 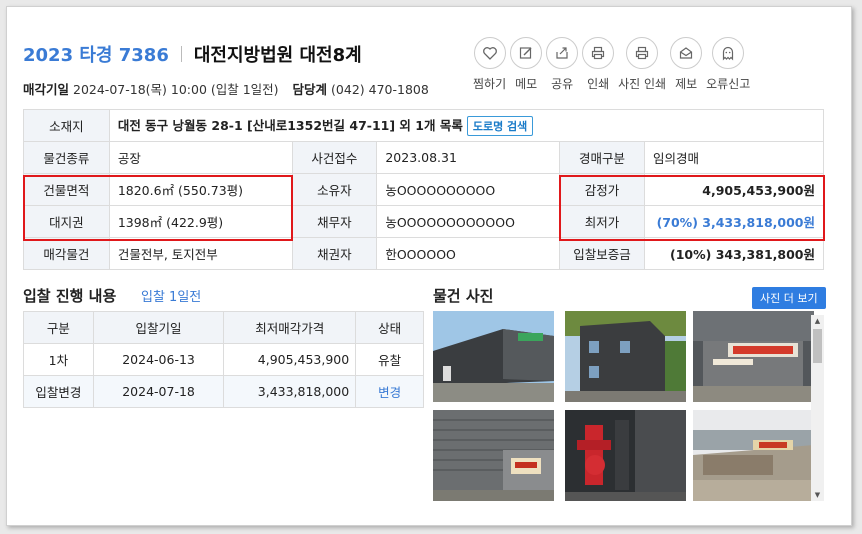 I want to click on table-row: 입찰변경 2024-07-18 3,433,818,000 변경, so click(x=223, y=391).